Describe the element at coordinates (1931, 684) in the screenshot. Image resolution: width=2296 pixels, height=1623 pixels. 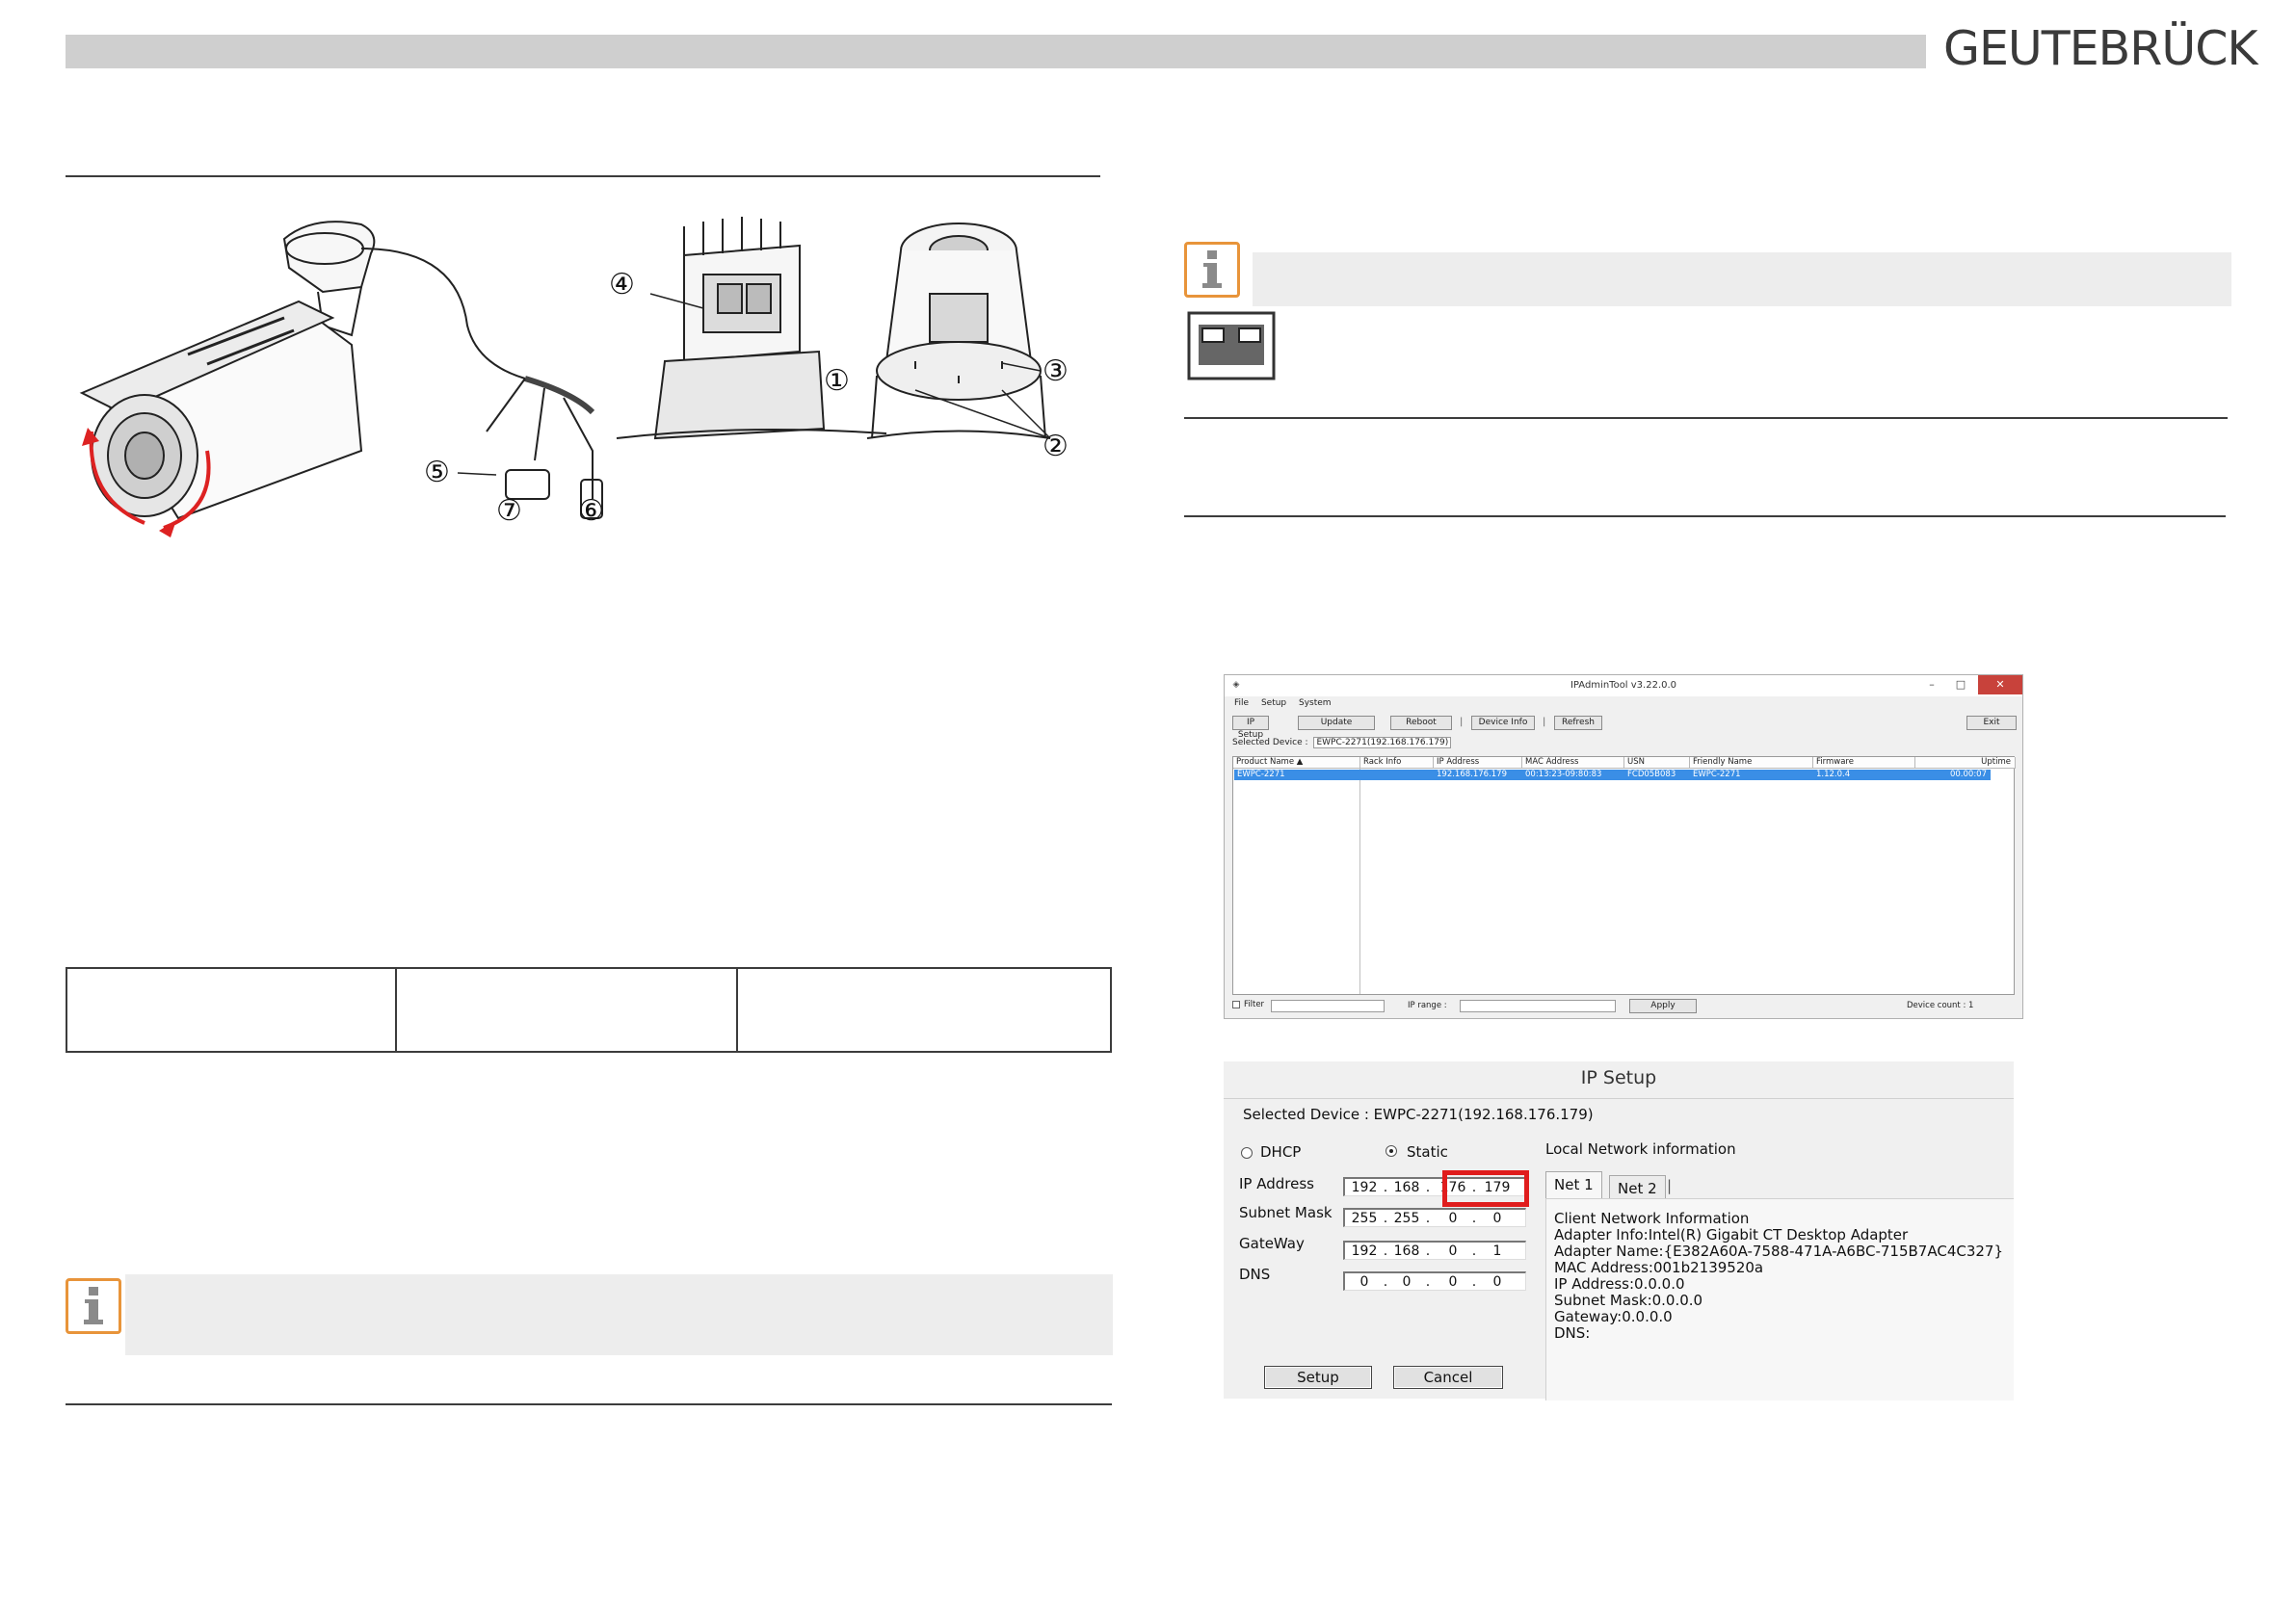
I see `minimize-button: –` at that location.